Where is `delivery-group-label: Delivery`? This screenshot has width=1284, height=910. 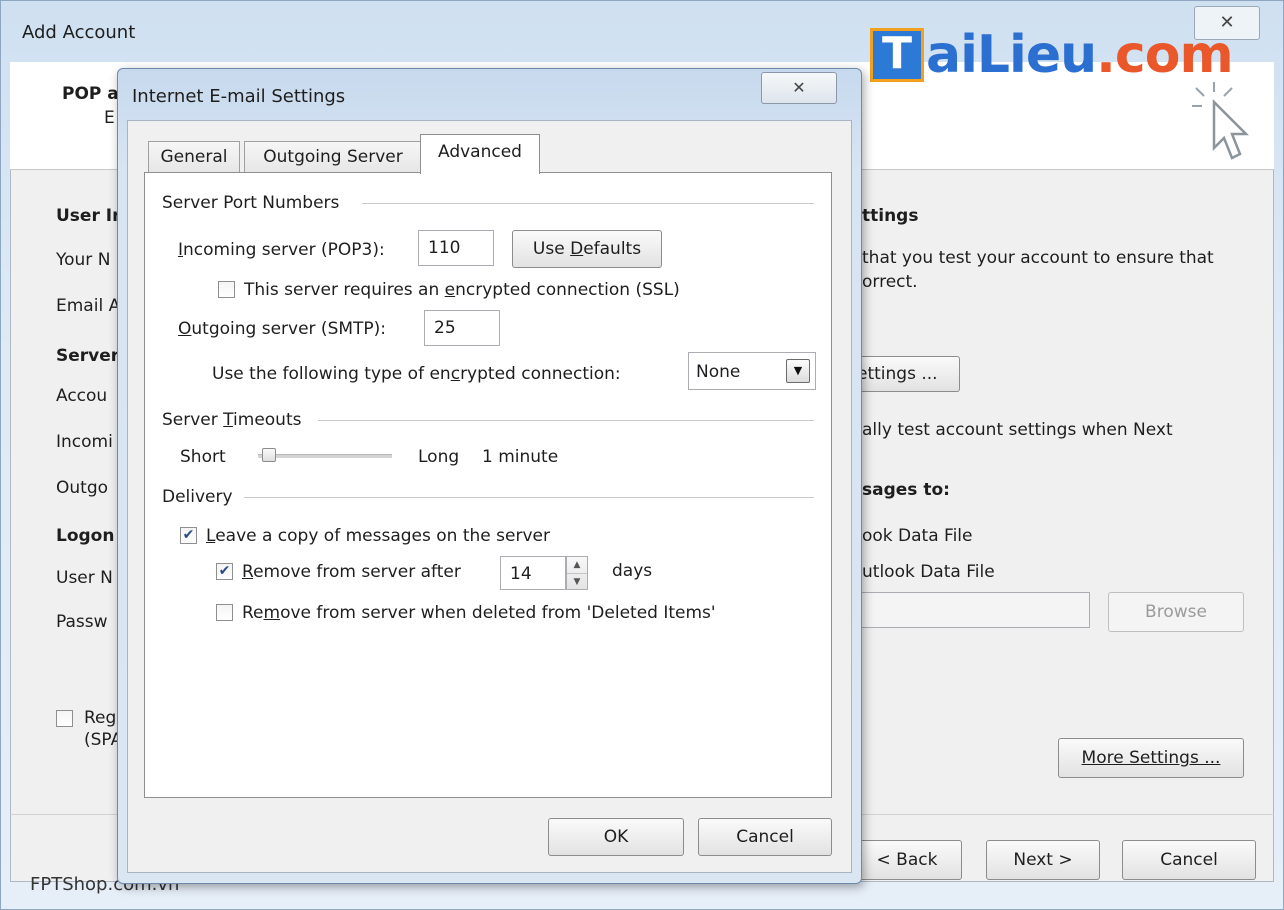 delivery-group-label: Delivery is located at coordinates (197, 497).